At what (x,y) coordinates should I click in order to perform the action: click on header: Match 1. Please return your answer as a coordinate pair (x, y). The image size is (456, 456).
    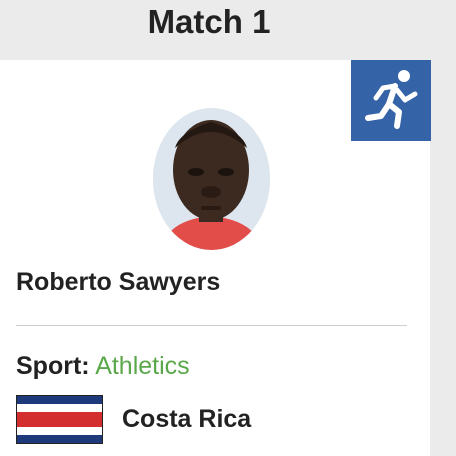
    Looking at the image, I should click on (228, 30).